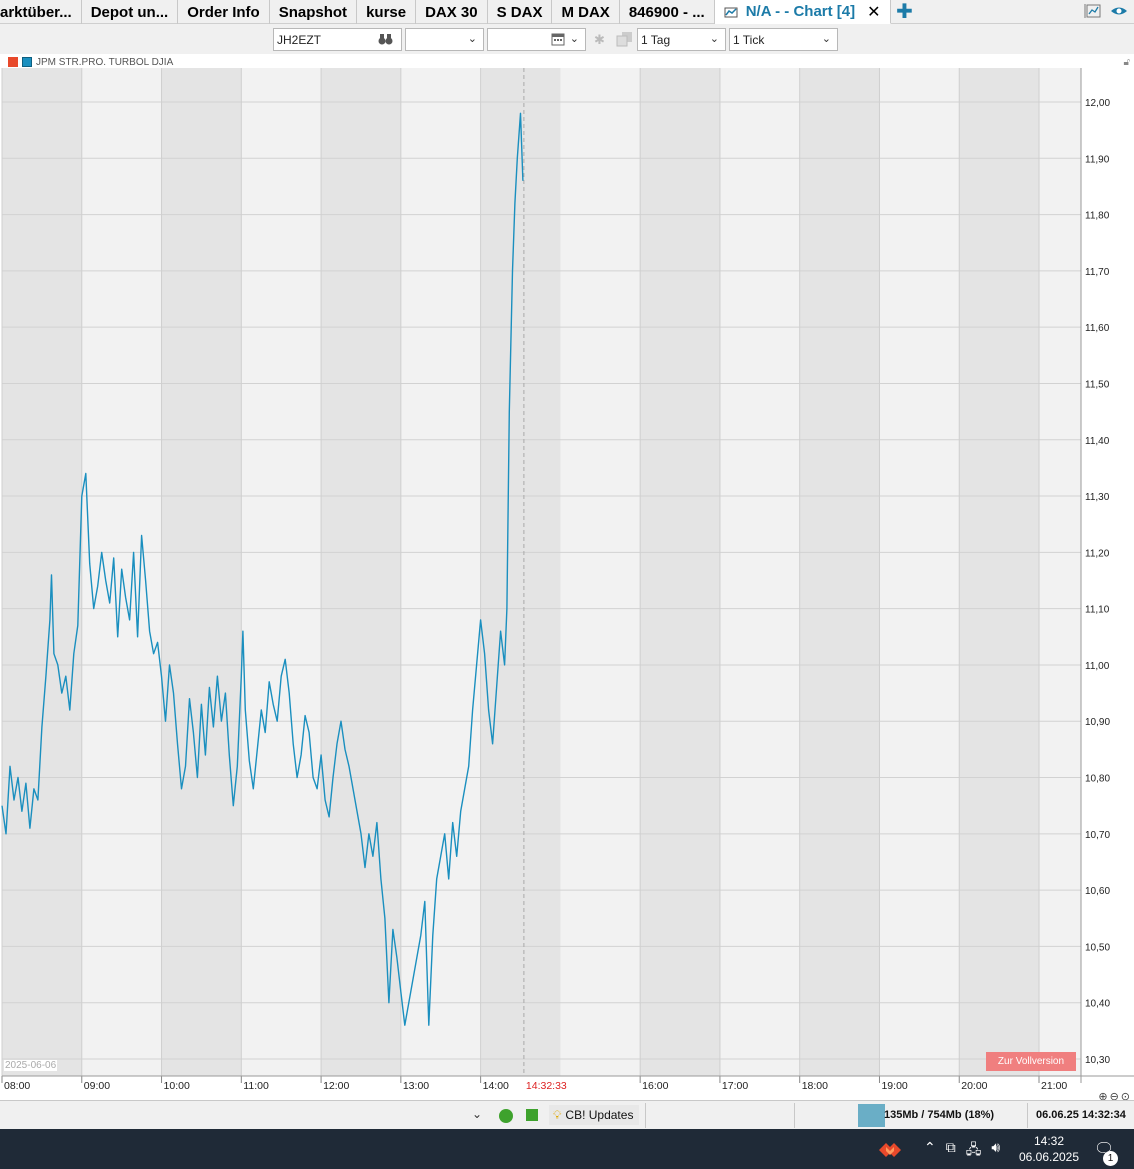 The image size is (1134, 1169). Describe the element at coordinates (962, 1151) in the screenshot. I see `system-tray: ⌃ ⧉ 🖧︎ 🔊︎` at that location.